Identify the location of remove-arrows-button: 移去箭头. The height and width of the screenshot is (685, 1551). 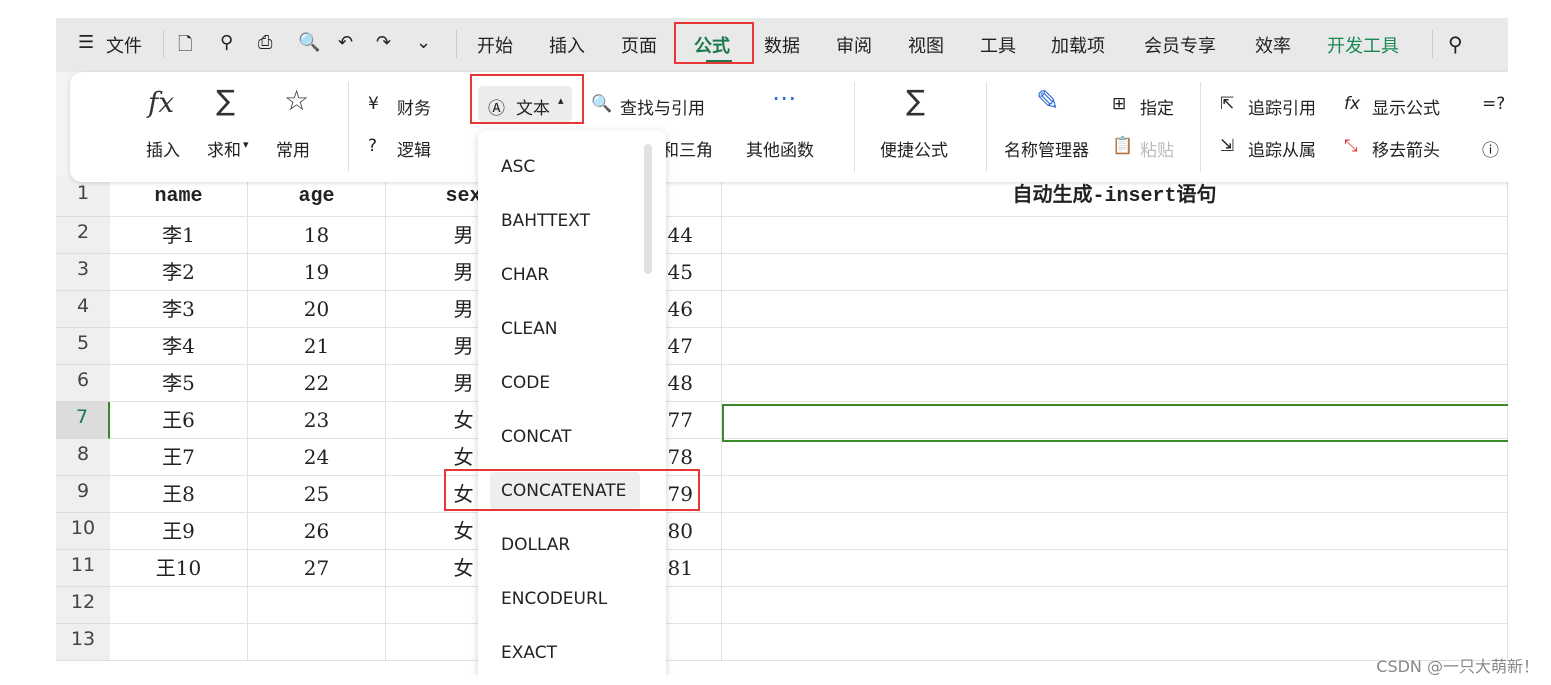
(1406, 148).